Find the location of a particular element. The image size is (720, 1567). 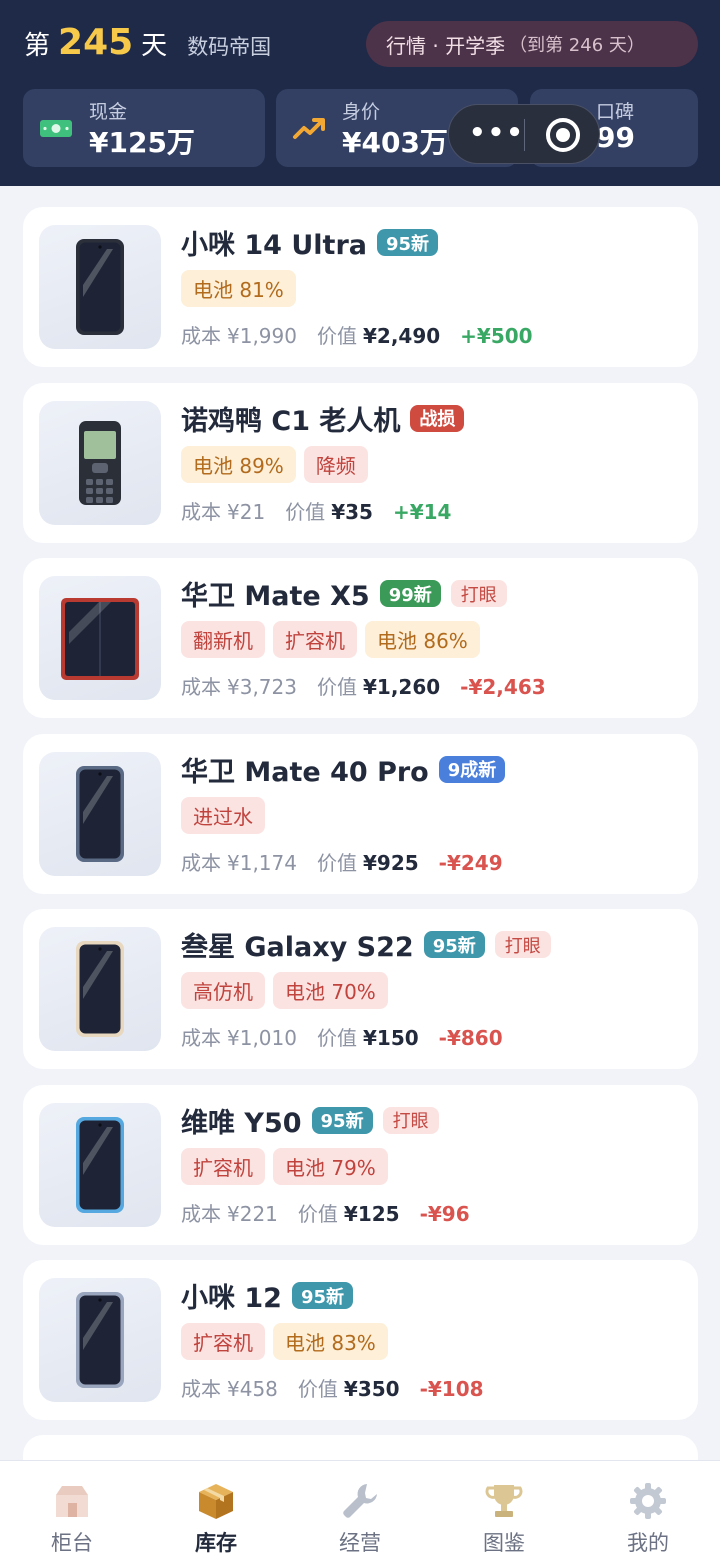

market-event-badge: 行情 · 开学季 （到第 246 天） is located at coordinates (532, 44).